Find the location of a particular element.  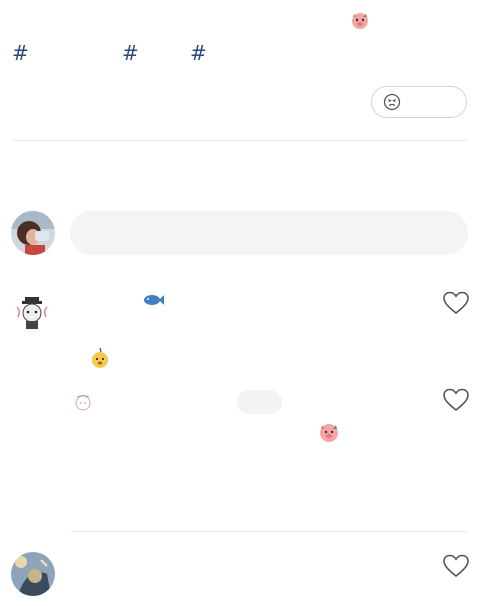

post-divider is located at coordinates (240, 140).